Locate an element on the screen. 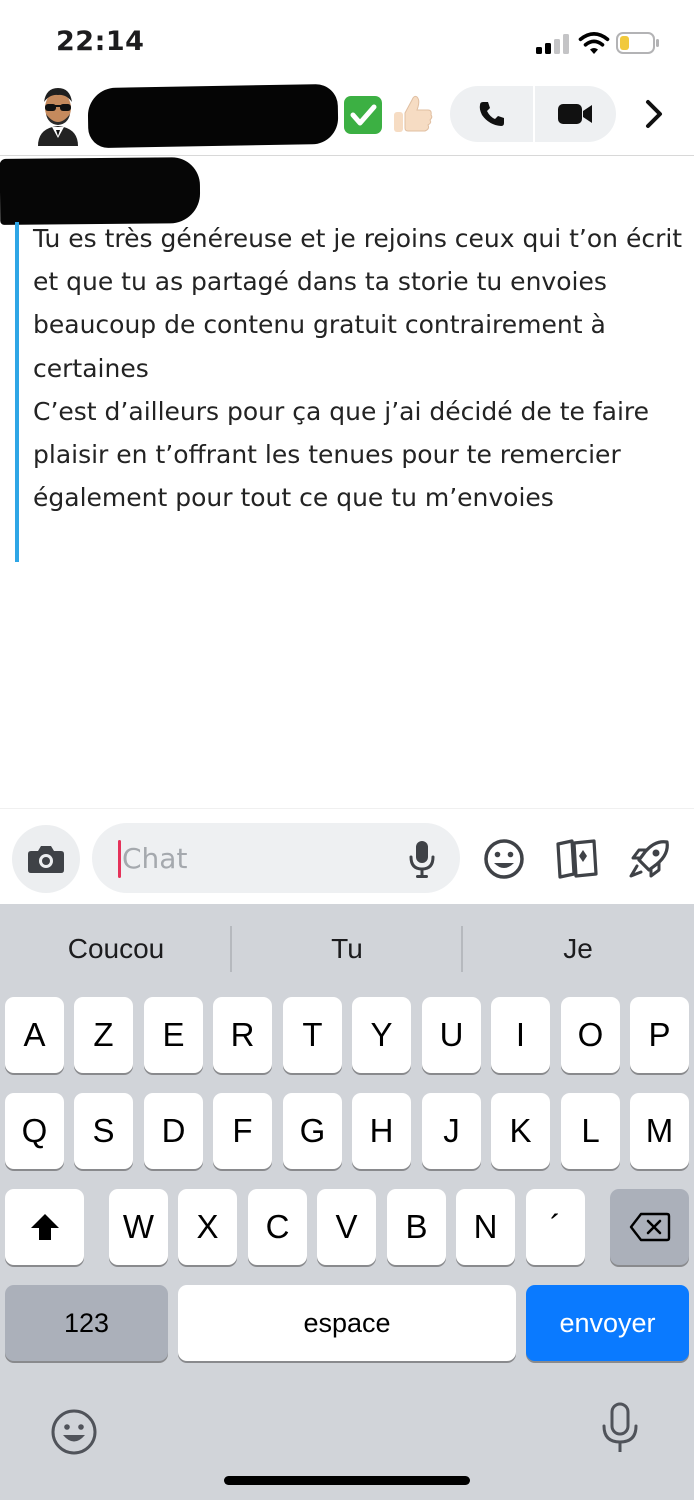  dictation-mic-icon is located at coordinates (620, 1427).